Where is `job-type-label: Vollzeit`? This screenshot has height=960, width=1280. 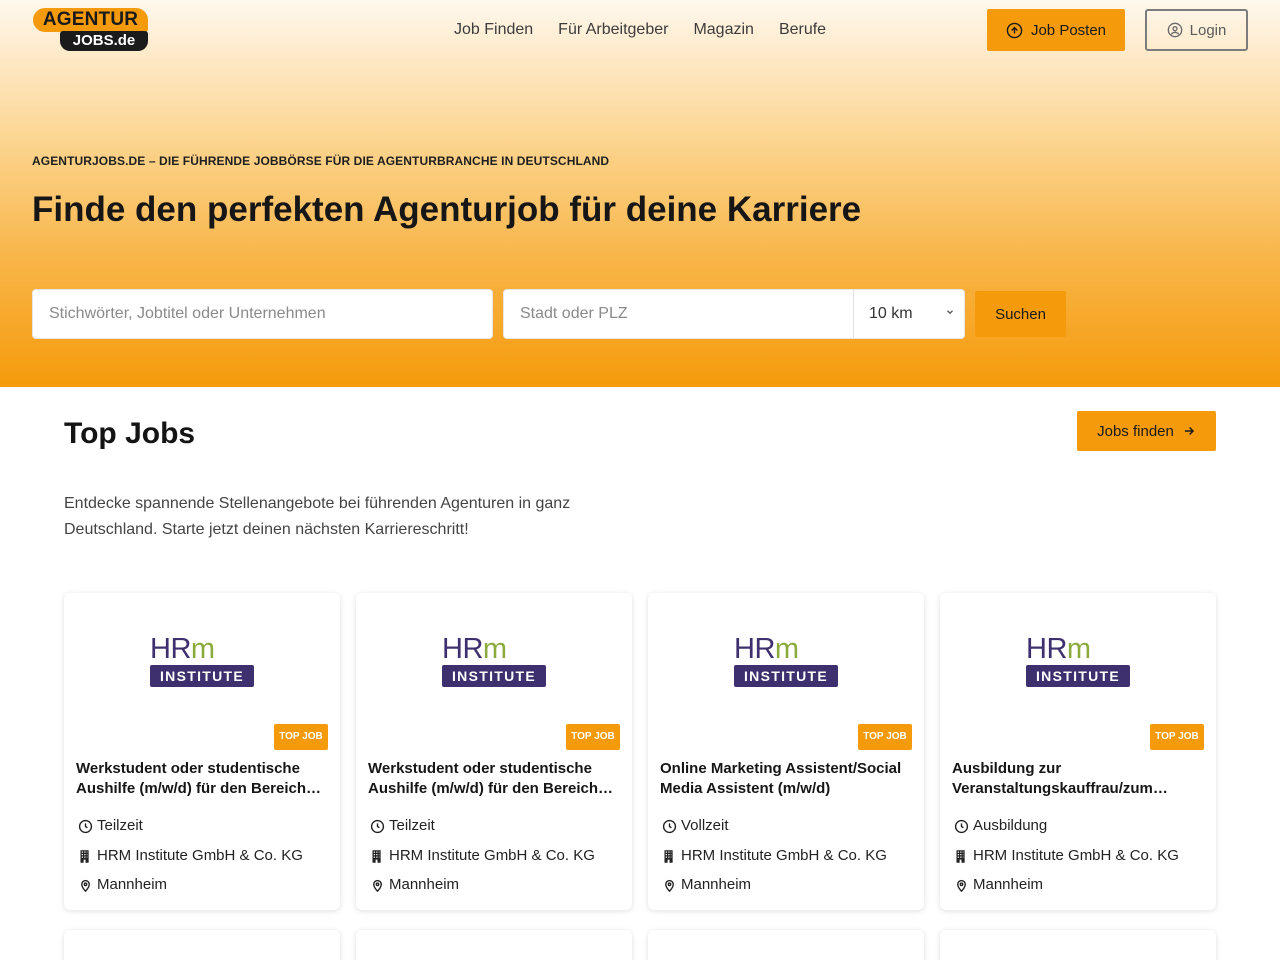 job-type-label: Vollzeit is located at coordinates (705, 825).